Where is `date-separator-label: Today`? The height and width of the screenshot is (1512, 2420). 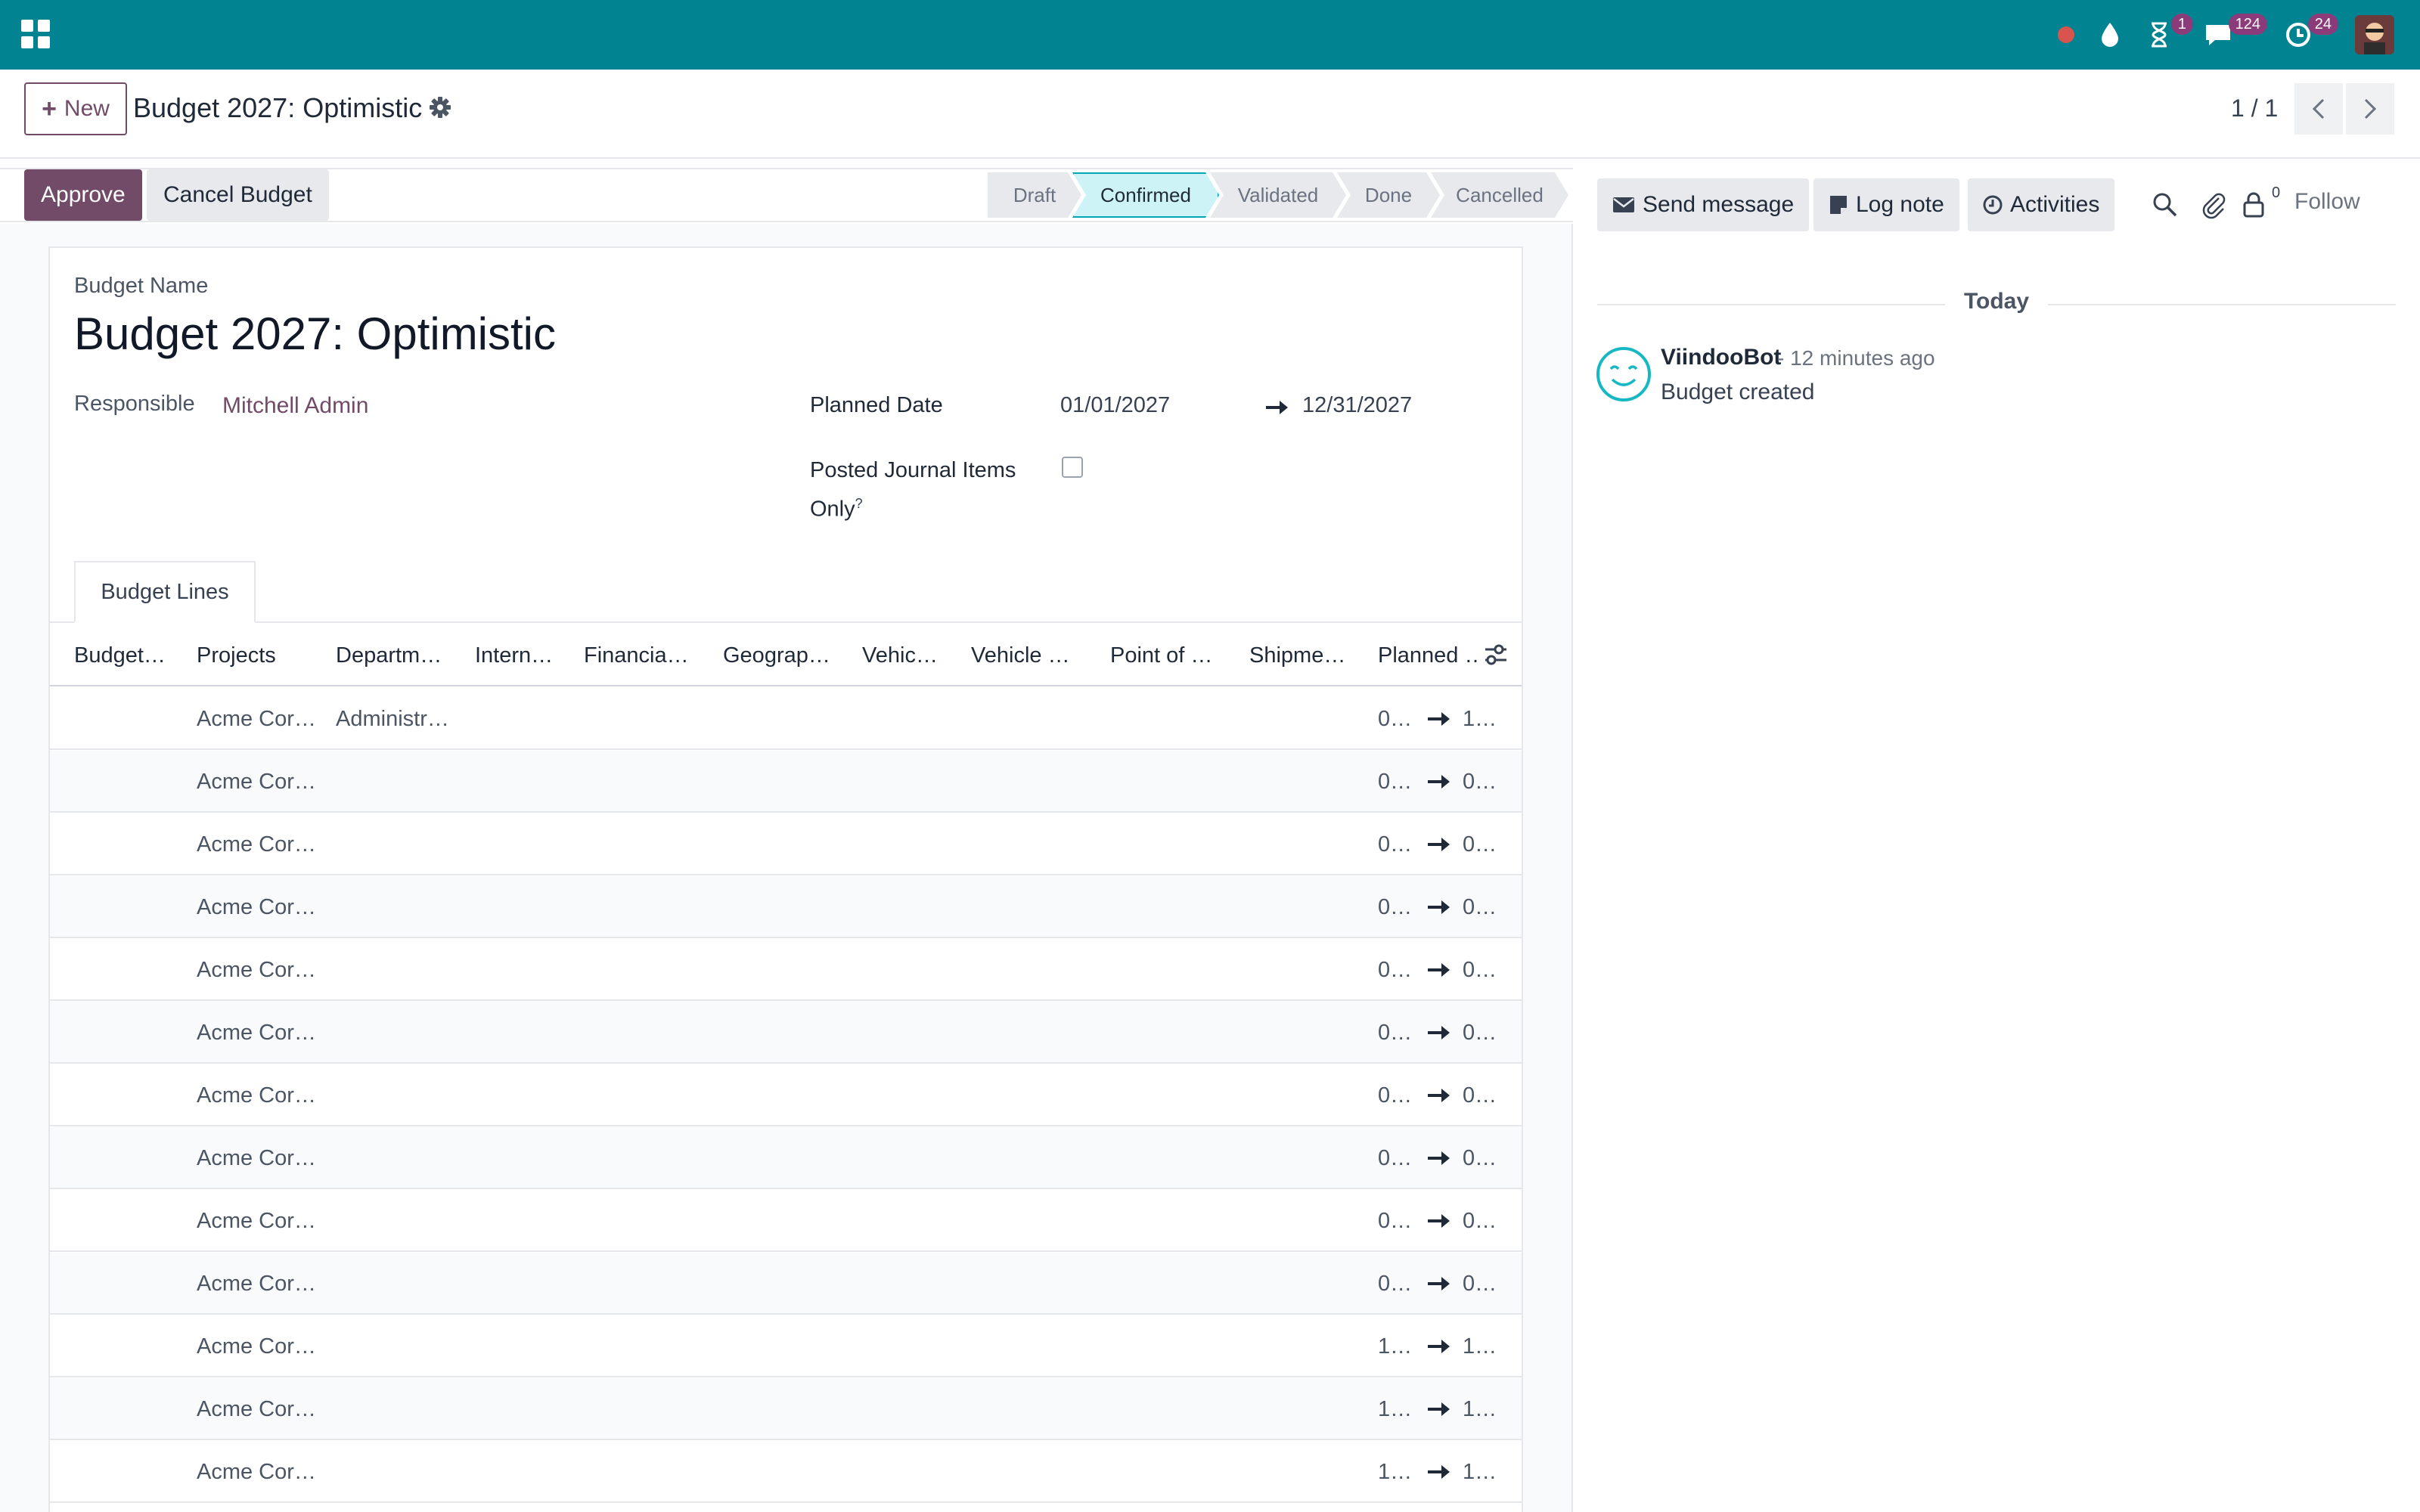 date-separator-label: Today is located at coordinates (1996, 301).